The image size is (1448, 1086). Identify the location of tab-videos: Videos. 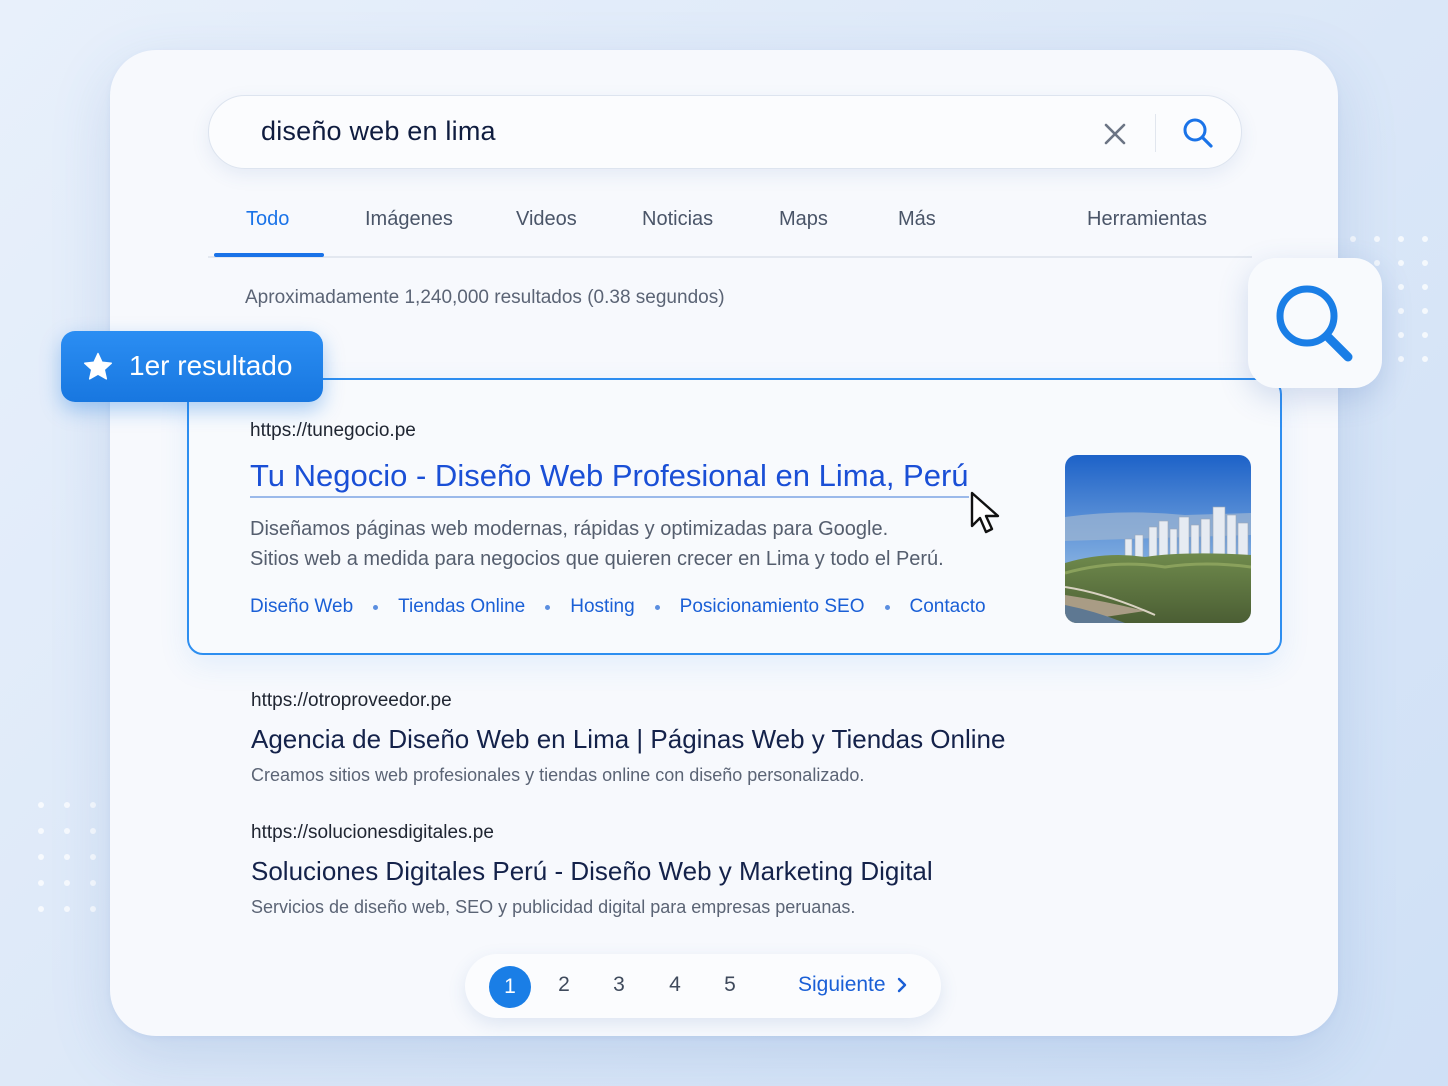
(546, 219).